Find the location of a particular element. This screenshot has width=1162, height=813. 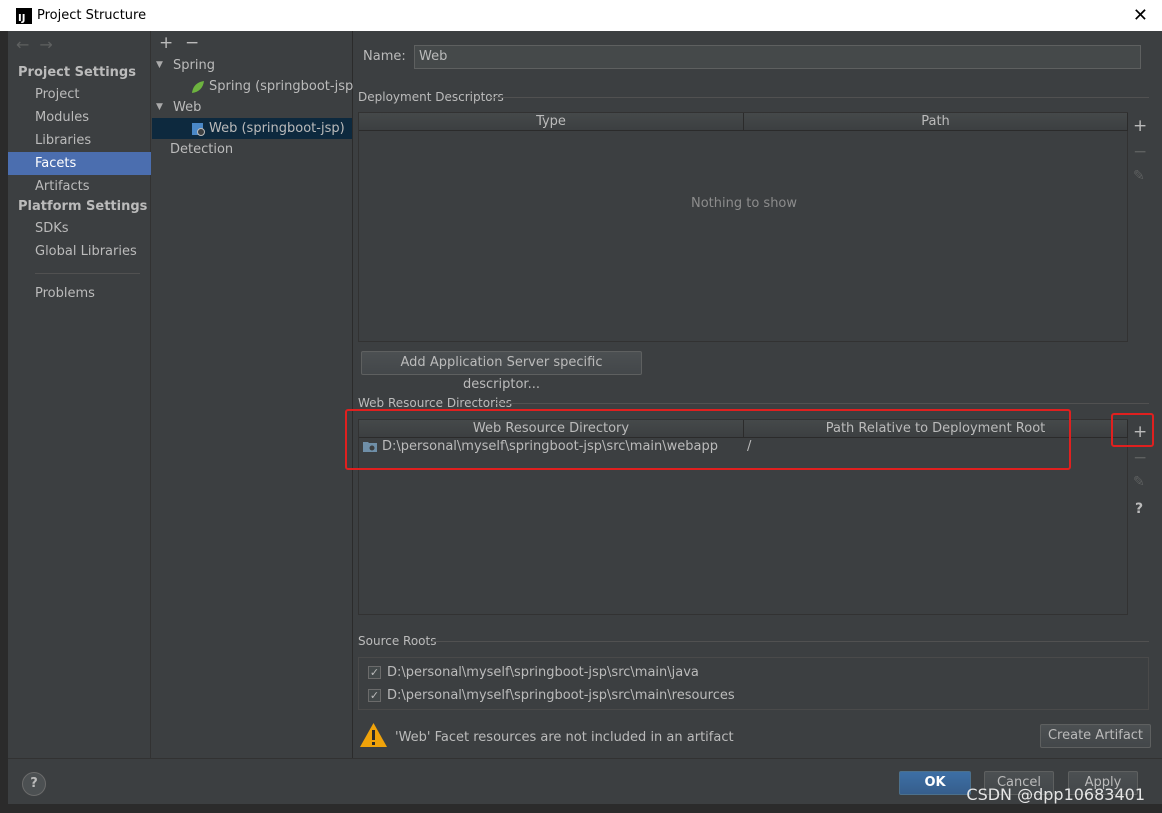

tree-node-label: Web (springboot-jsp) is located at coordinates (277, 128).